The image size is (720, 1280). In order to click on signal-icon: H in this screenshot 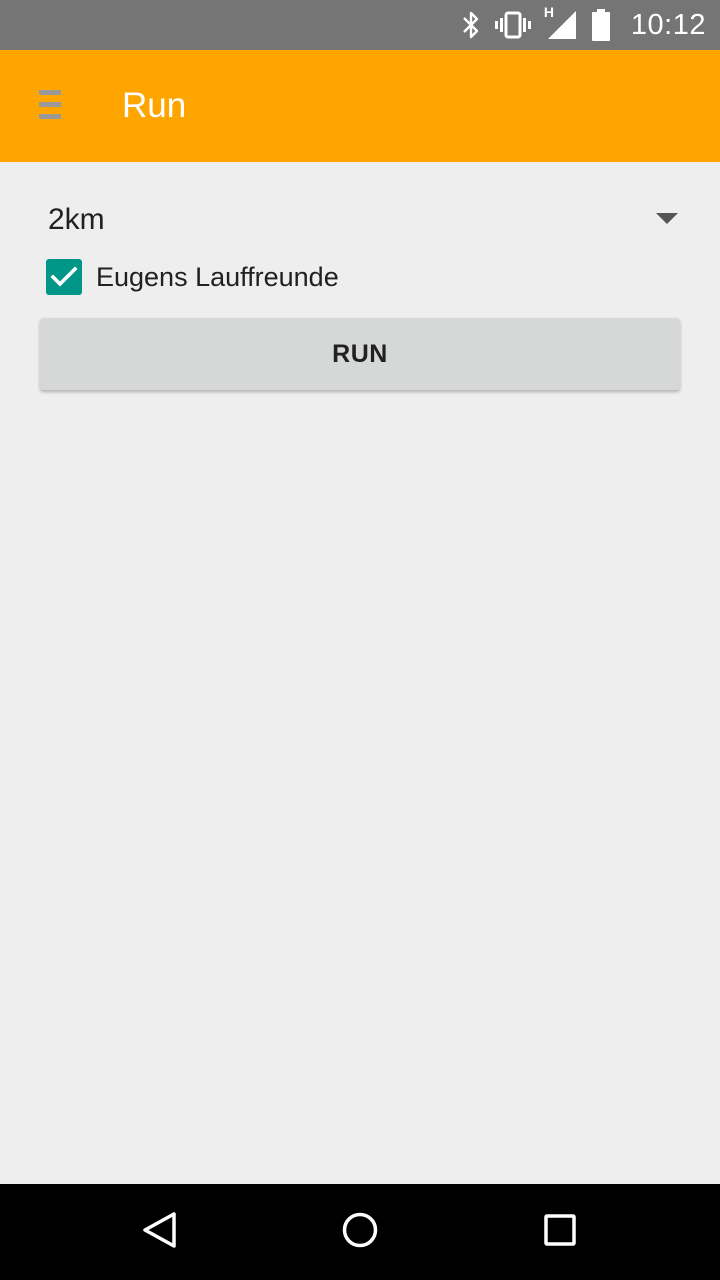, I will do `click(560, 22)`.